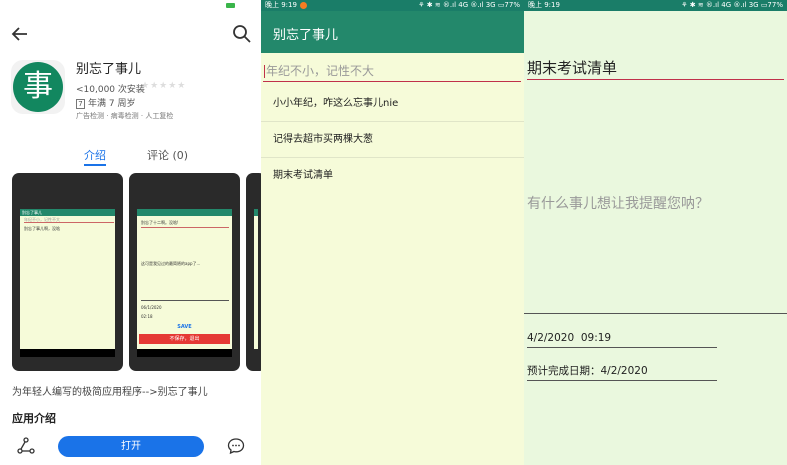 This screenshot has height=465, width=787. What do you see at coordinates (110, 392) in the screenshot?
I see `app-description: 为年轻人编写的极简应用程序-->别忘了事儿` at bounding box center [110, 392].